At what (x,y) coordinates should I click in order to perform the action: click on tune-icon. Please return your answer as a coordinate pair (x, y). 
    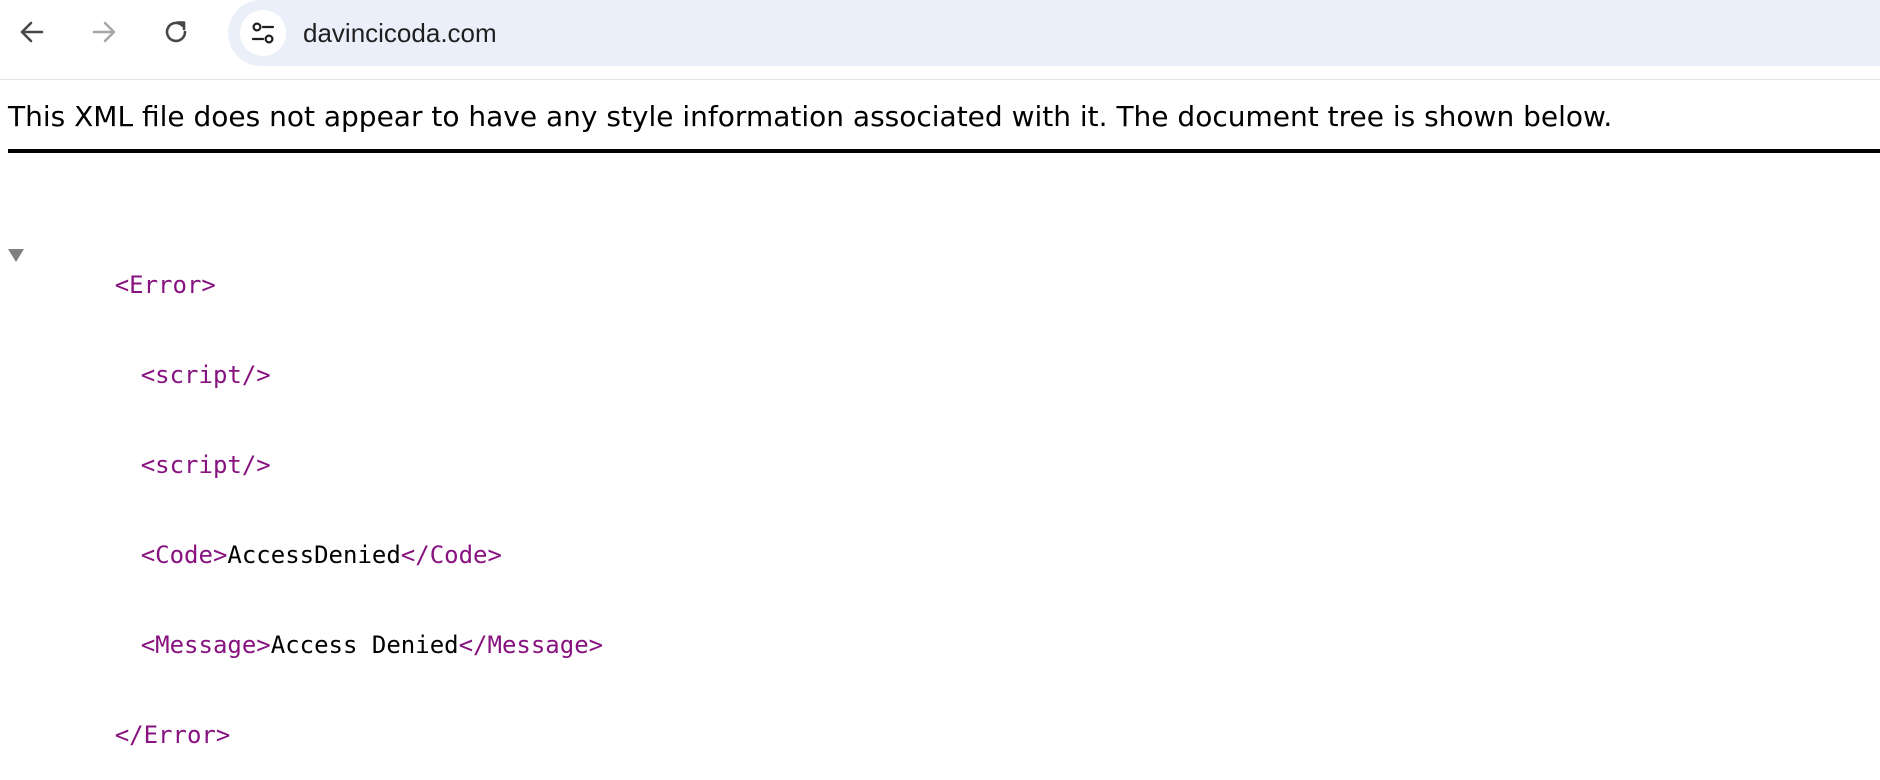
    Looking at the image, I should click on (263, 33).